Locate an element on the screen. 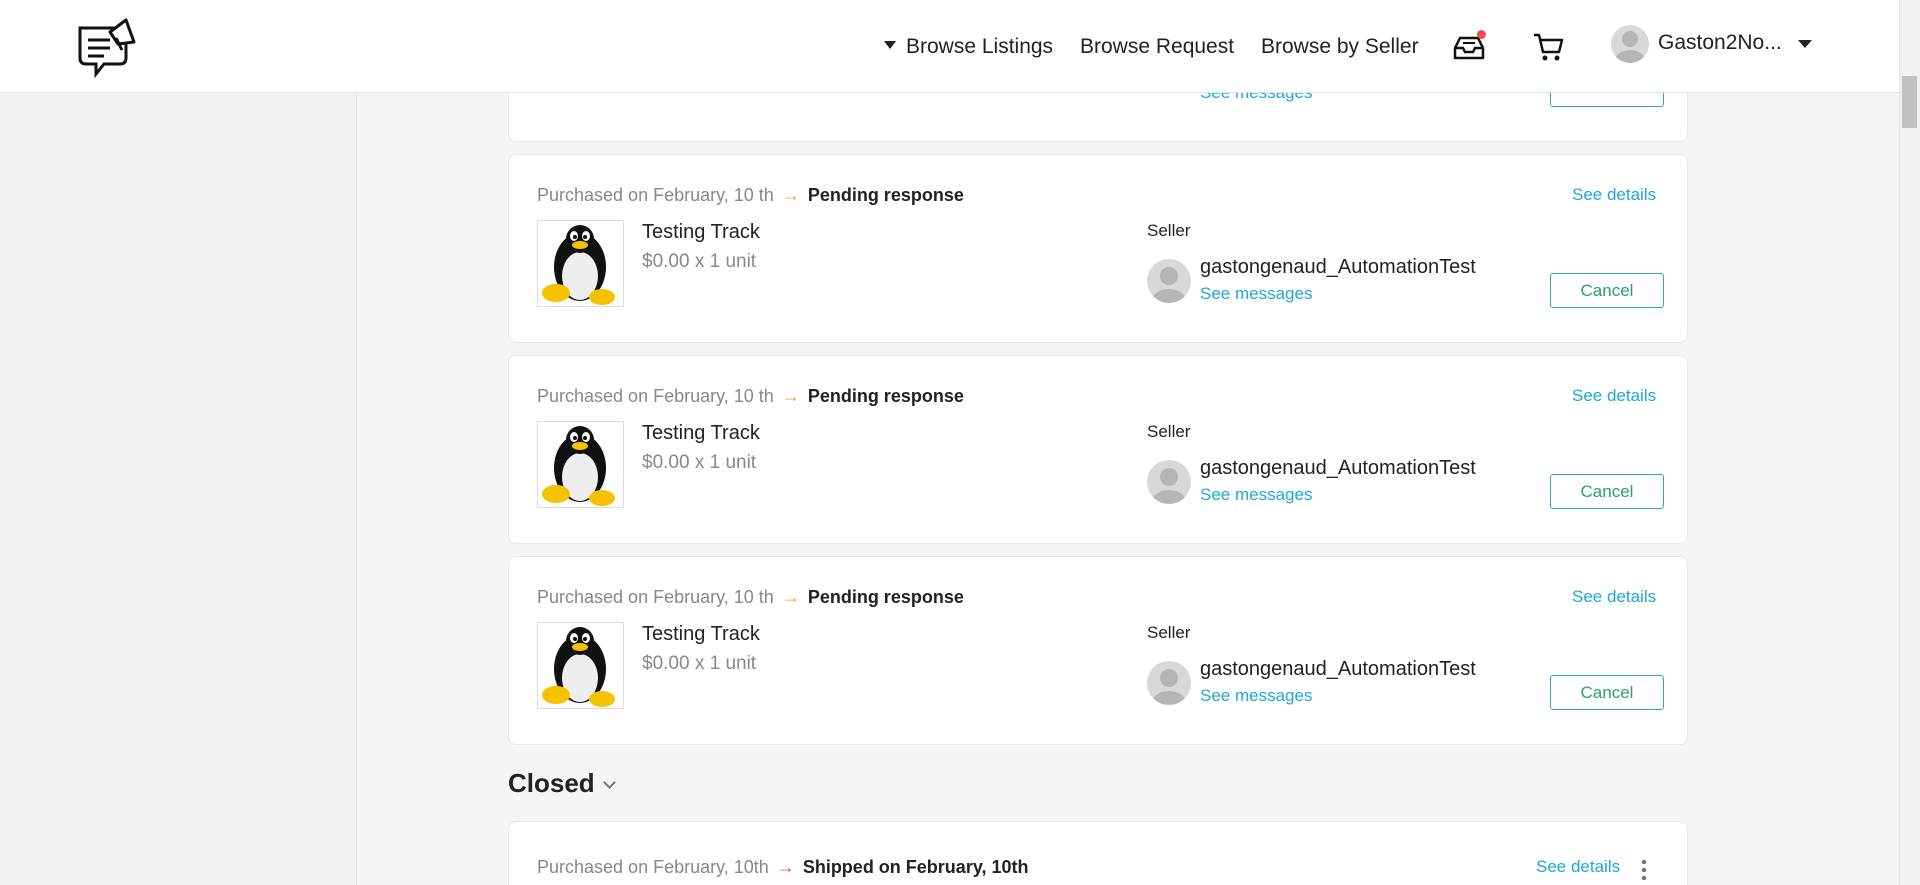  browse-listings-nav: Browse Listings is located at coordinates (968, 46).